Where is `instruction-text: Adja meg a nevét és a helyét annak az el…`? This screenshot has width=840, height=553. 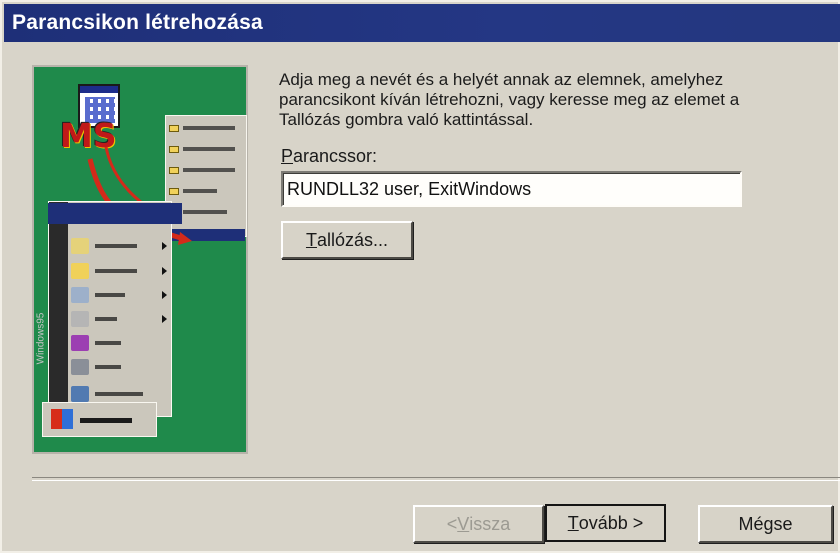 instruction-text: Adja meg a nevét és a helyét annak az el… is located at coordinates (509, 99).